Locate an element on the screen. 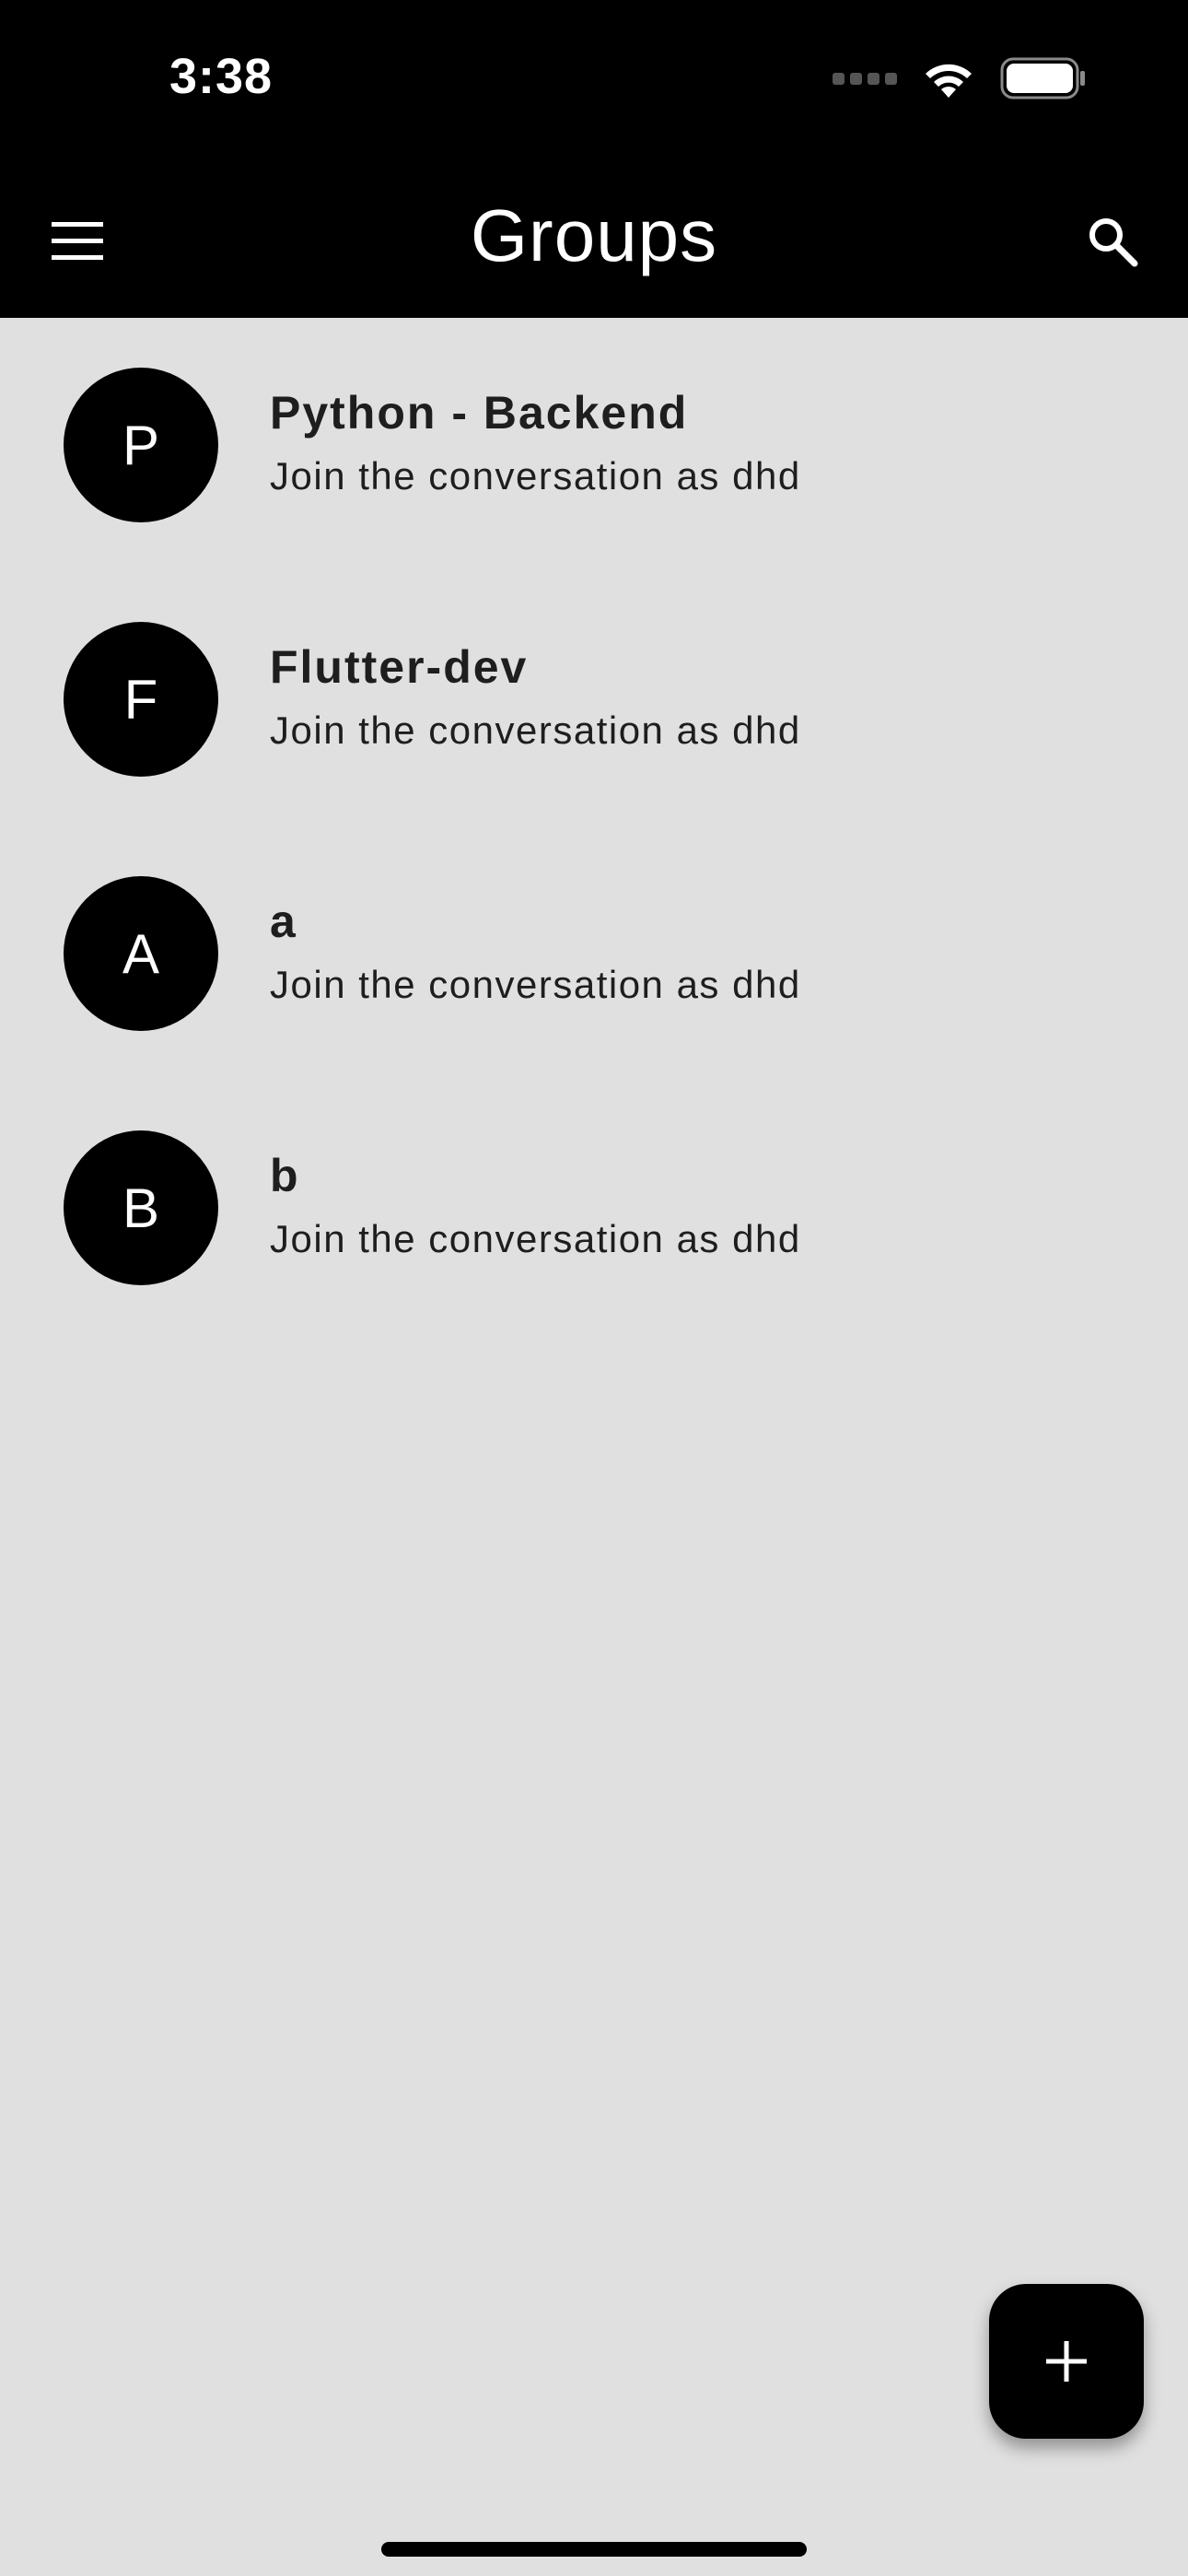 This screenshot has height=2576, width=1188. add-icon is located at coordinates (1066, 2361).